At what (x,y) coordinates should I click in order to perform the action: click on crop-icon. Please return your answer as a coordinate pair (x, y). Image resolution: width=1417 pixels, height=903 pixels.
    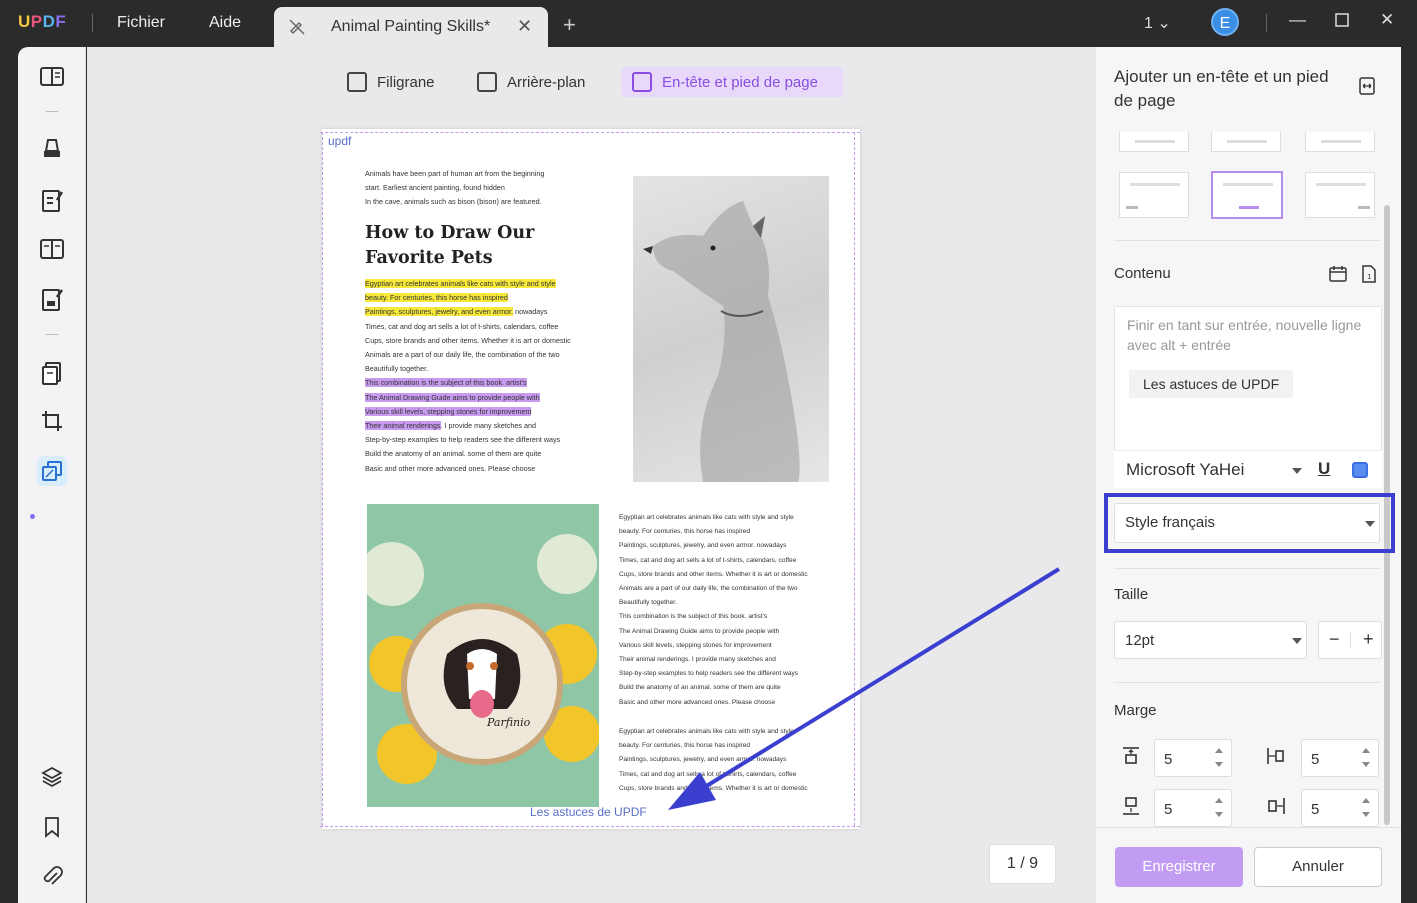
    Looking at the image, I should click on (52, 421).